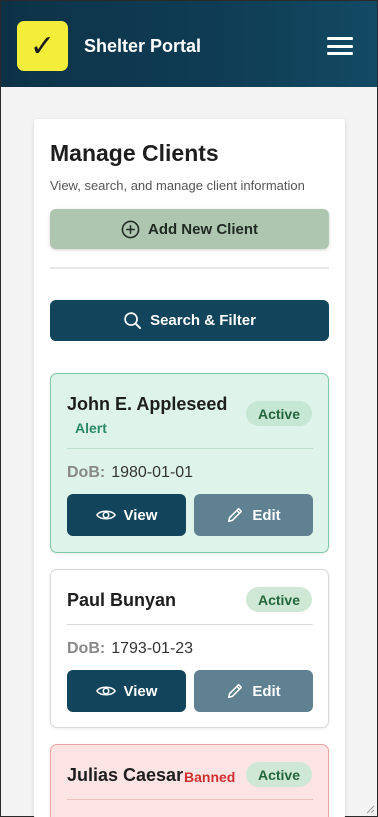  What do you see at coordinates (143, 46) in the screenshot?
I see `app-title: Shelter Portal` at bounding box center [143, 46].